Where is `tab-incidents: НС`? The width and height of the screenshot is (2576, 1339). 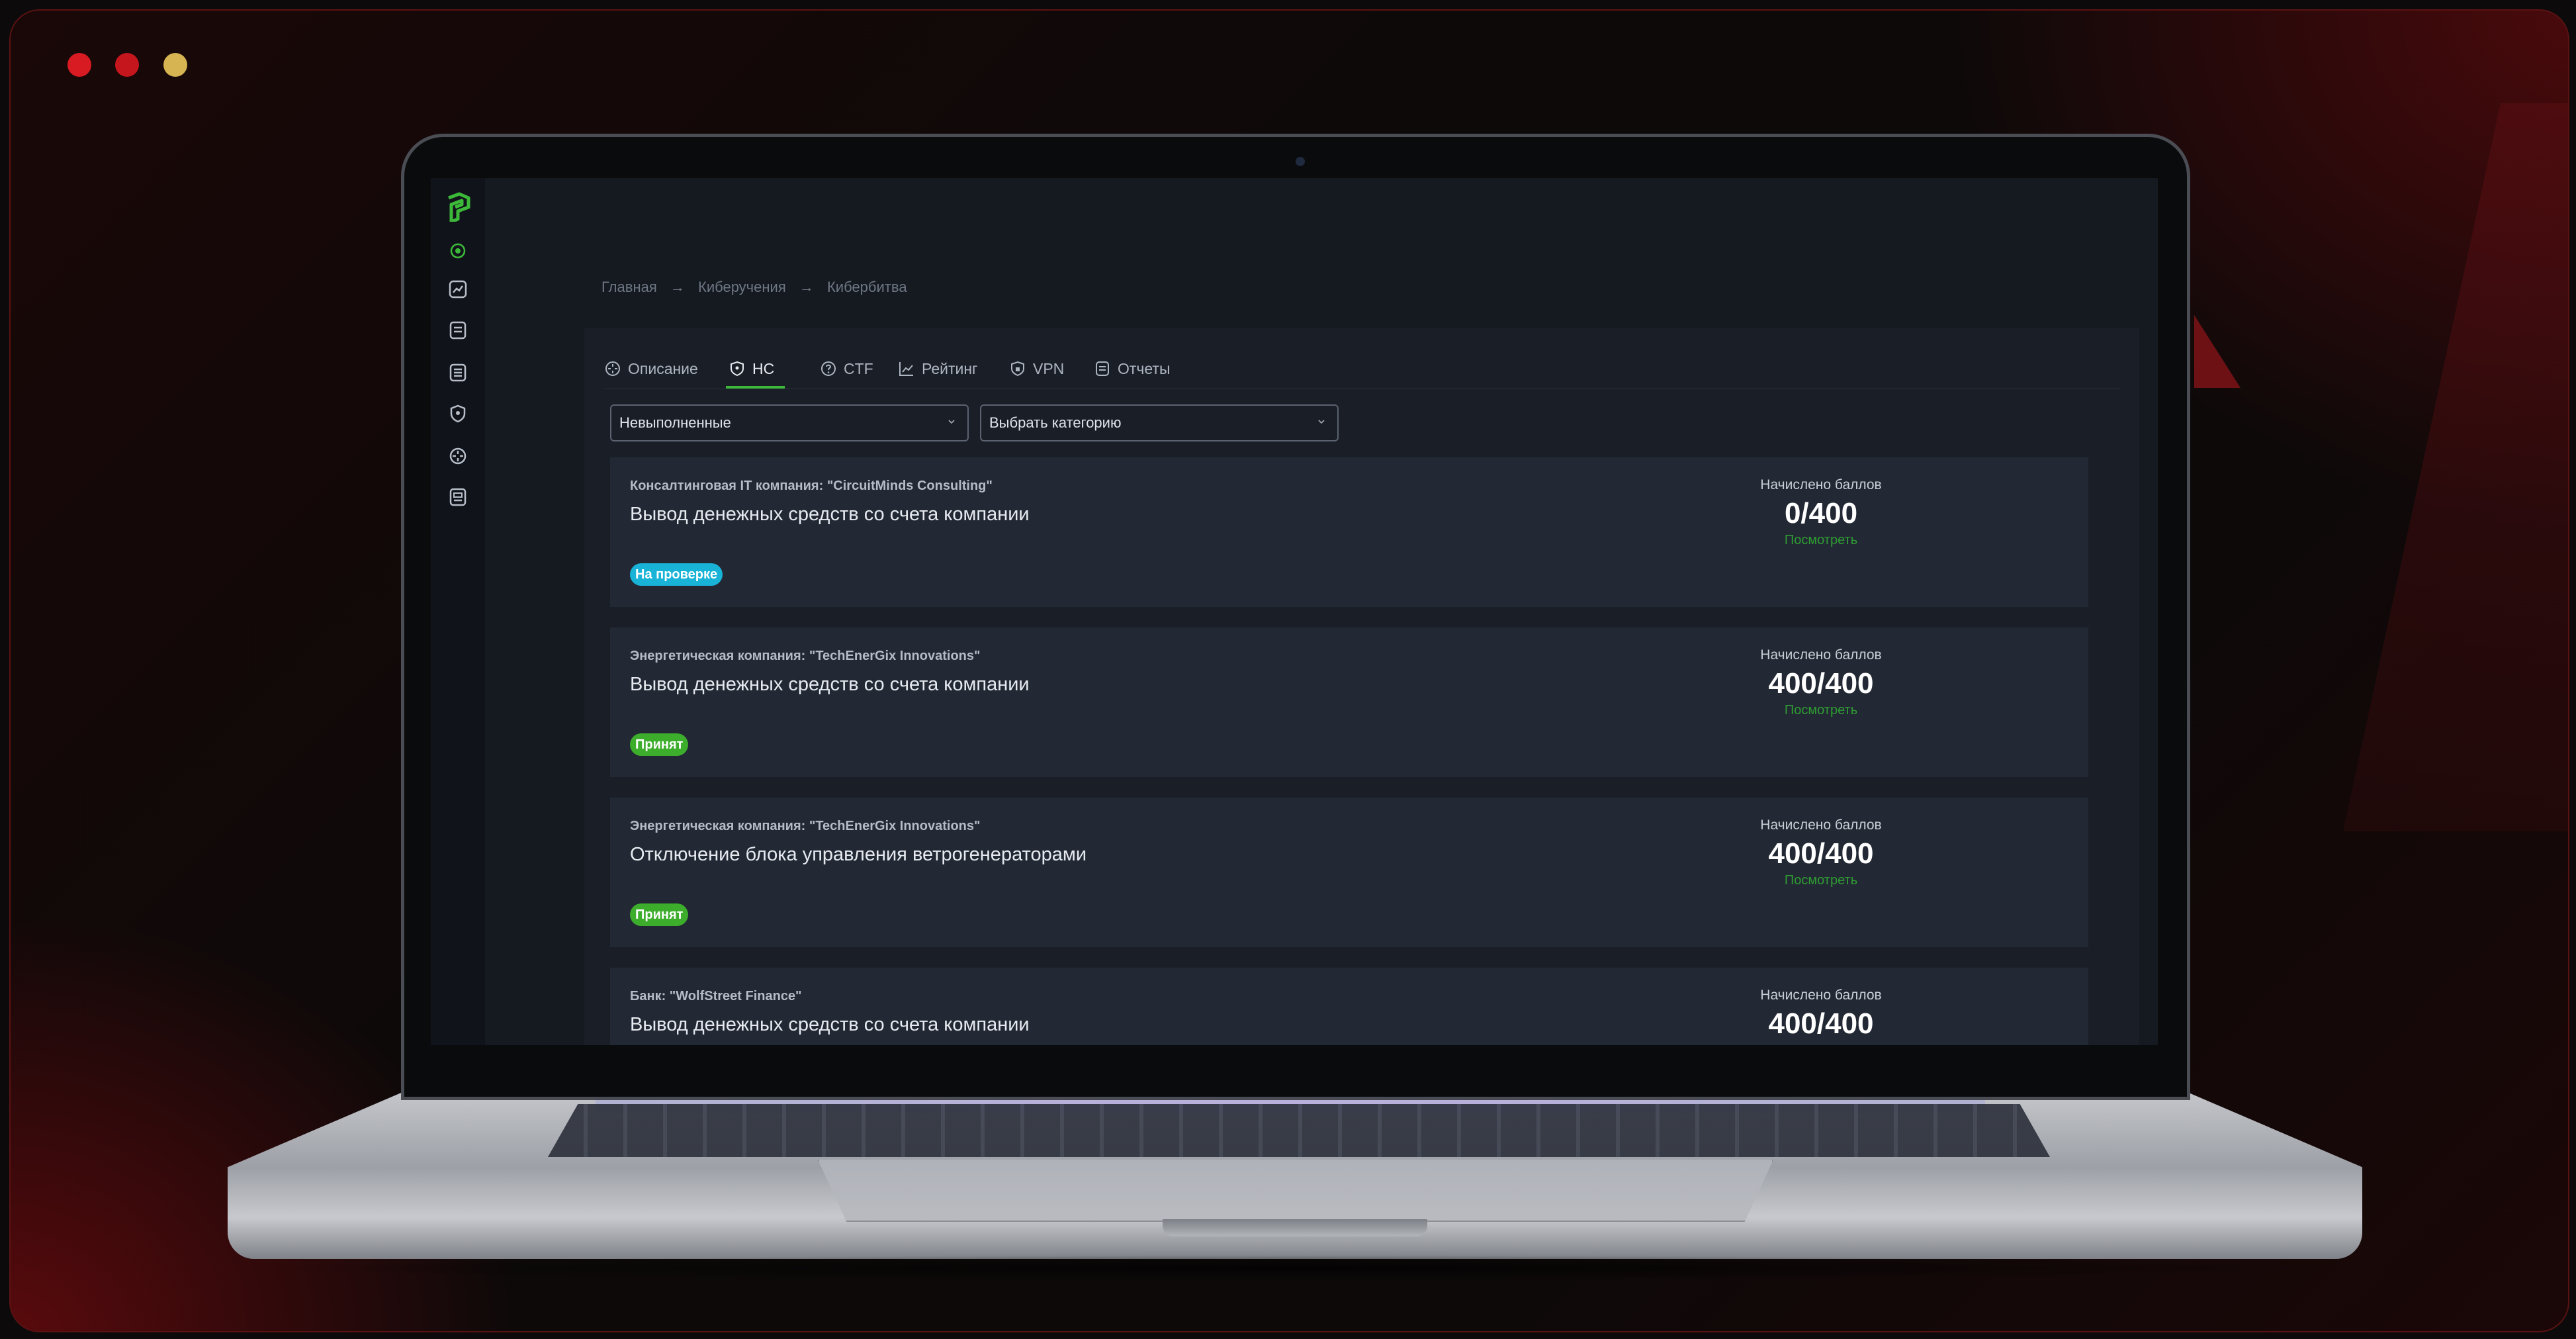 tab-incidents: НС is located at coordinates (755, 370).